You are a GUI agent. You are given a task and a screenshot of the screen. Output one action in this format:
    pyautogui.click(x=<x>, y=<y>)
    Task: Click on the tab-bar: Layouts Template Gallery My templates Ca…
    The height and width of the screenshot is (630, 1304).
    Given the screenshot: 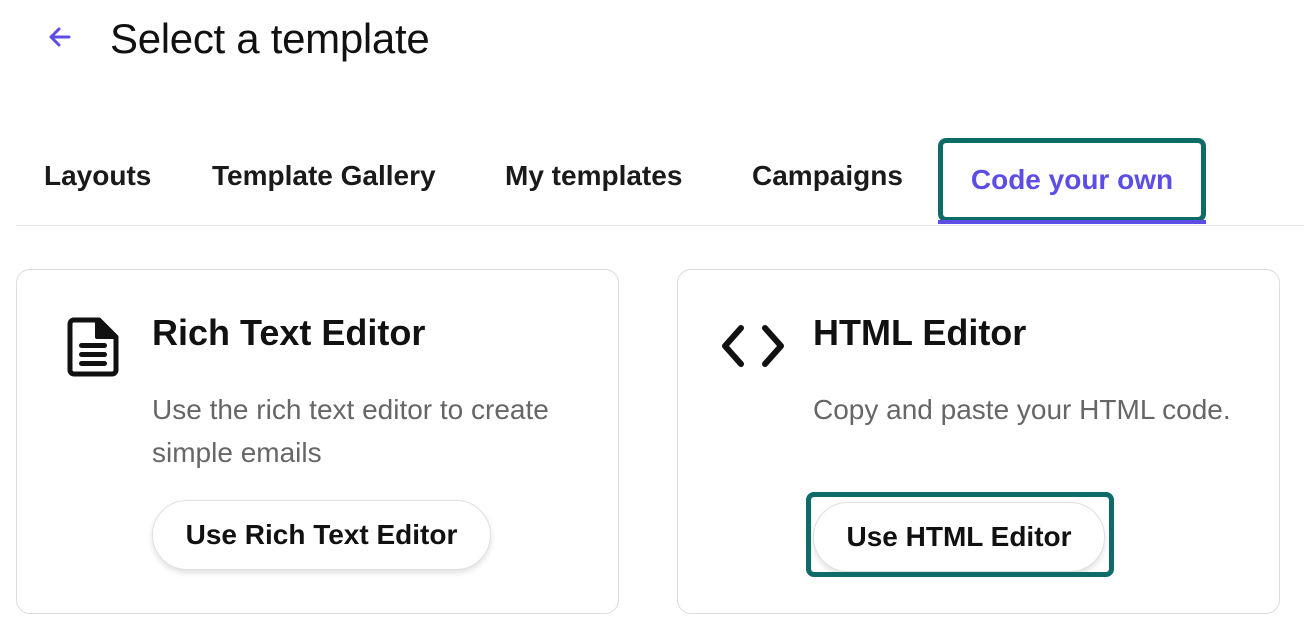 What is the action you would take?
    pyautogui.click(x=660, y=182)
    